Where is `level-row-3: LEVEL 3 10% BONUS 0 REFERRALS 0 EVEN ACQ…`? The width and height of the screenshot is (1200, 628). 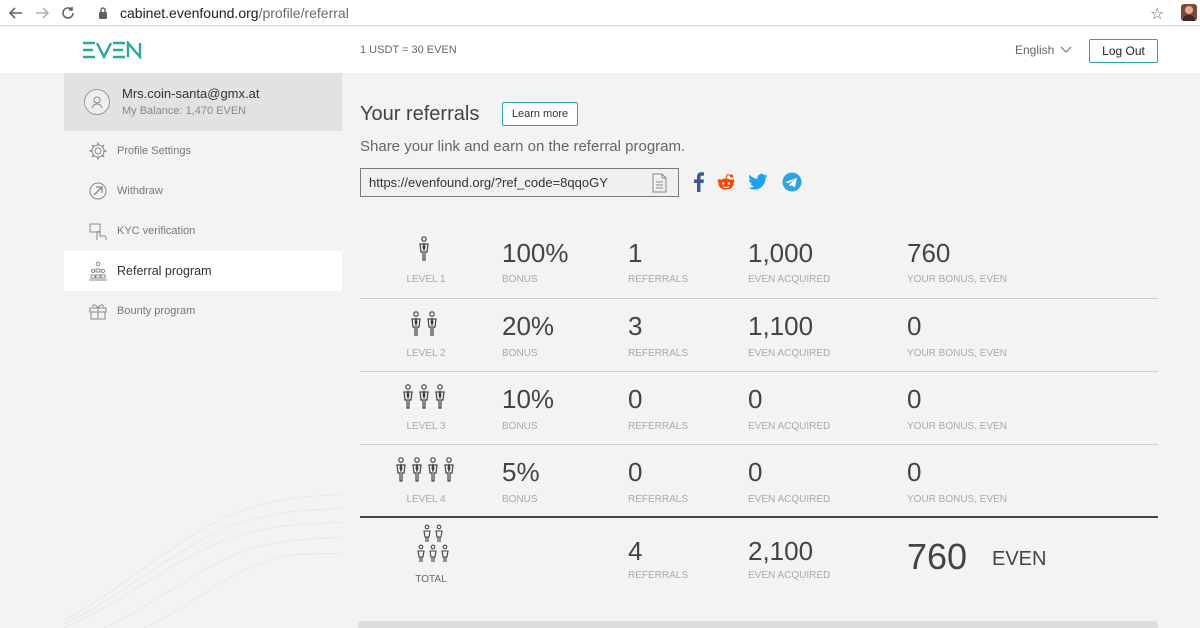
level-row-3: LEVEL 3 10% BONUS 0 REFERRALS 0 EVEN ACQ… is located at coordinates (759, 408).